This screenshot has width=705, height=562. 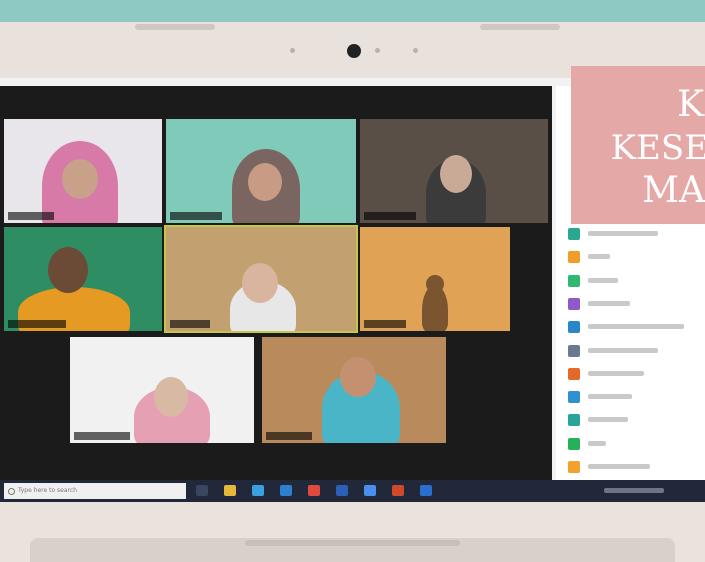 What do you see at coordinates (673, 190) in the screenshot?
I see `banner-line-3: MA` at bounding box center [673, 190].